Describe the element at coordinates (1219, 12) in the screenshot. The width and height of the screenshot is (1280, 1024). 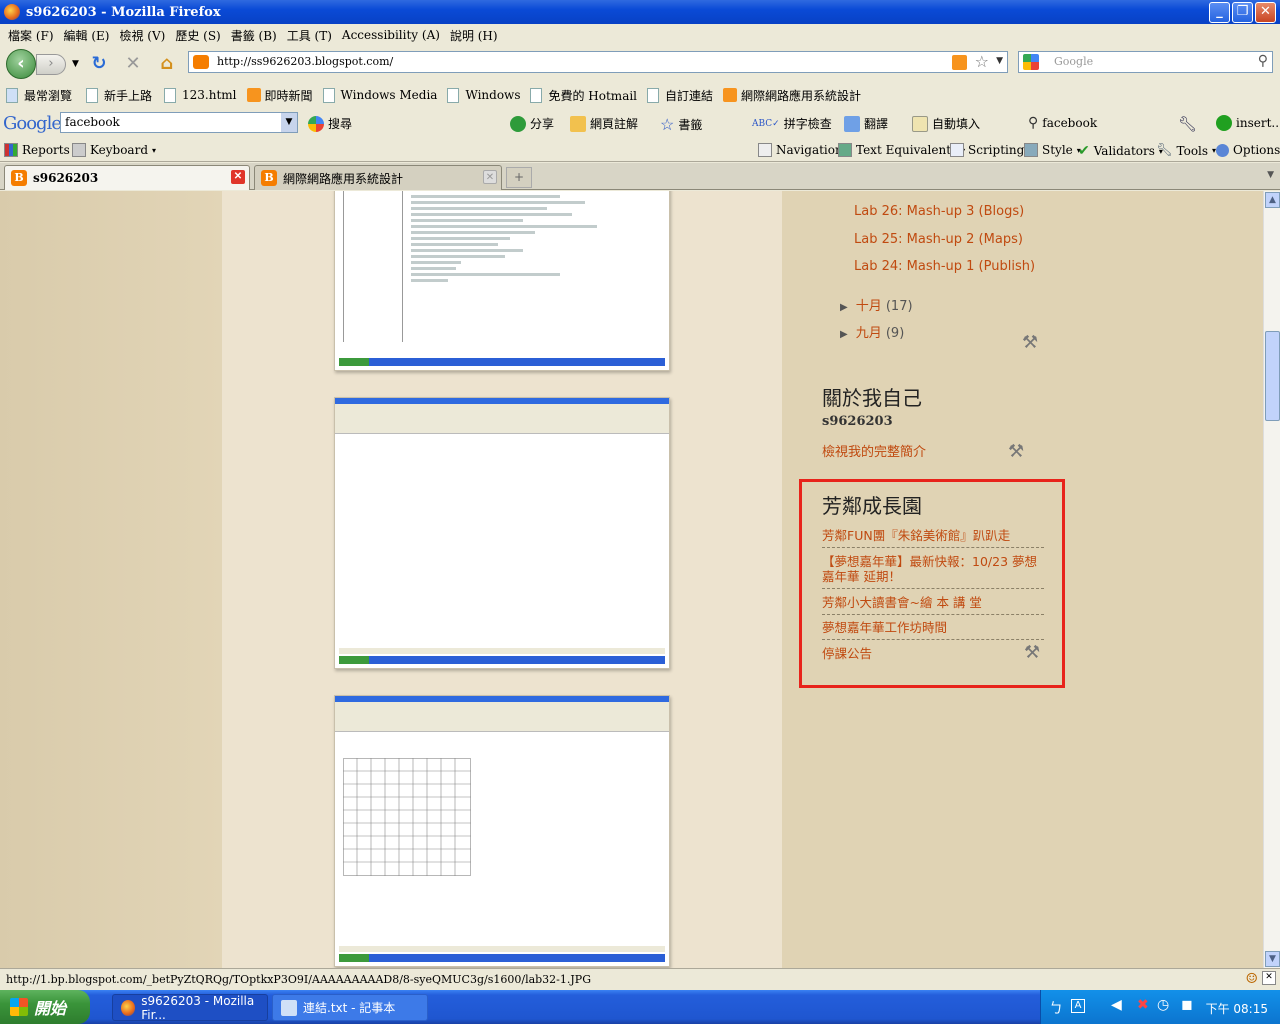
I see `minimize-button: _` at that location.